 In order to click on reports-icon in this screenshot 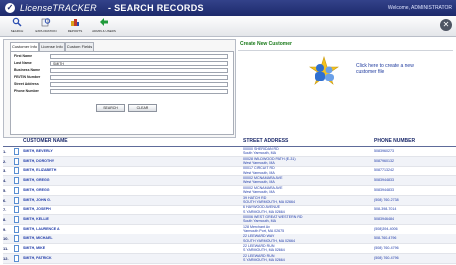, I will do `click(75, 22)`.